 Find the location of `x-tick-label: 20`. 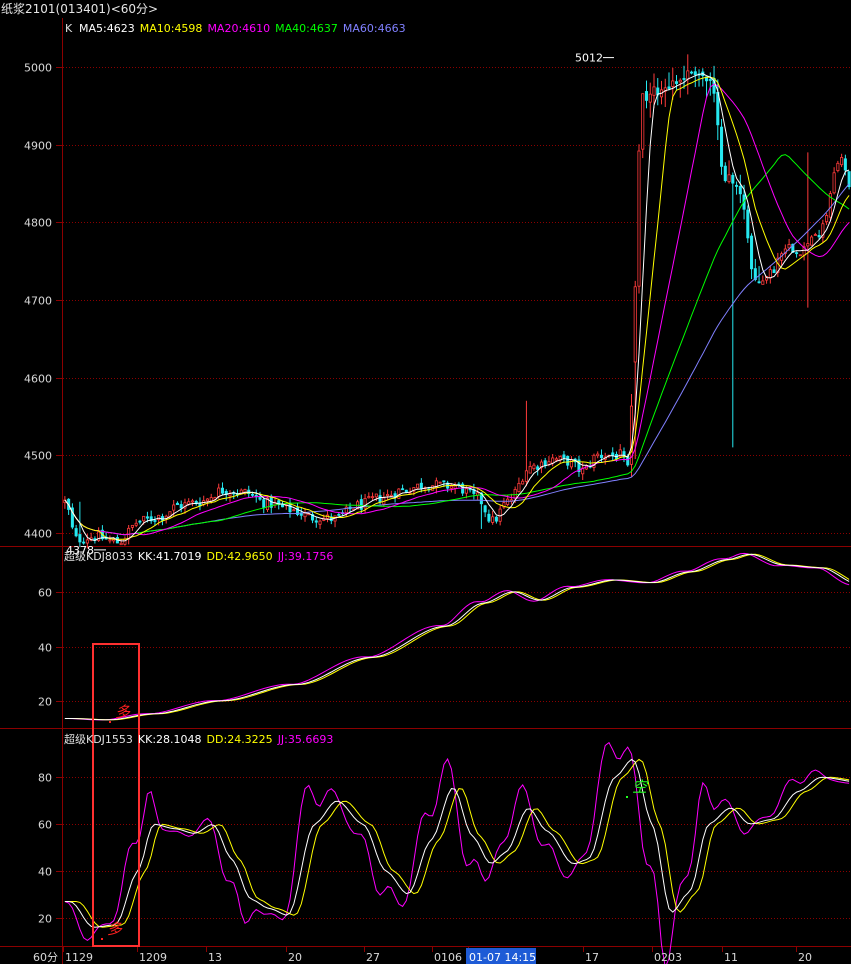

x-tick-label: 20 is located at coordinates (295, 957).